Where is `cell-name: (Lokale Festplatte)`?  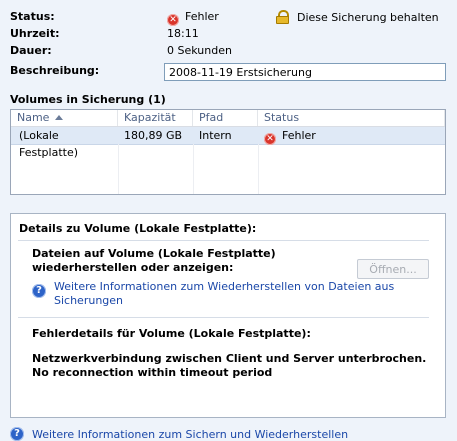 cell-name: (Lokale Festplatte) is located at coordinates (49, 144).